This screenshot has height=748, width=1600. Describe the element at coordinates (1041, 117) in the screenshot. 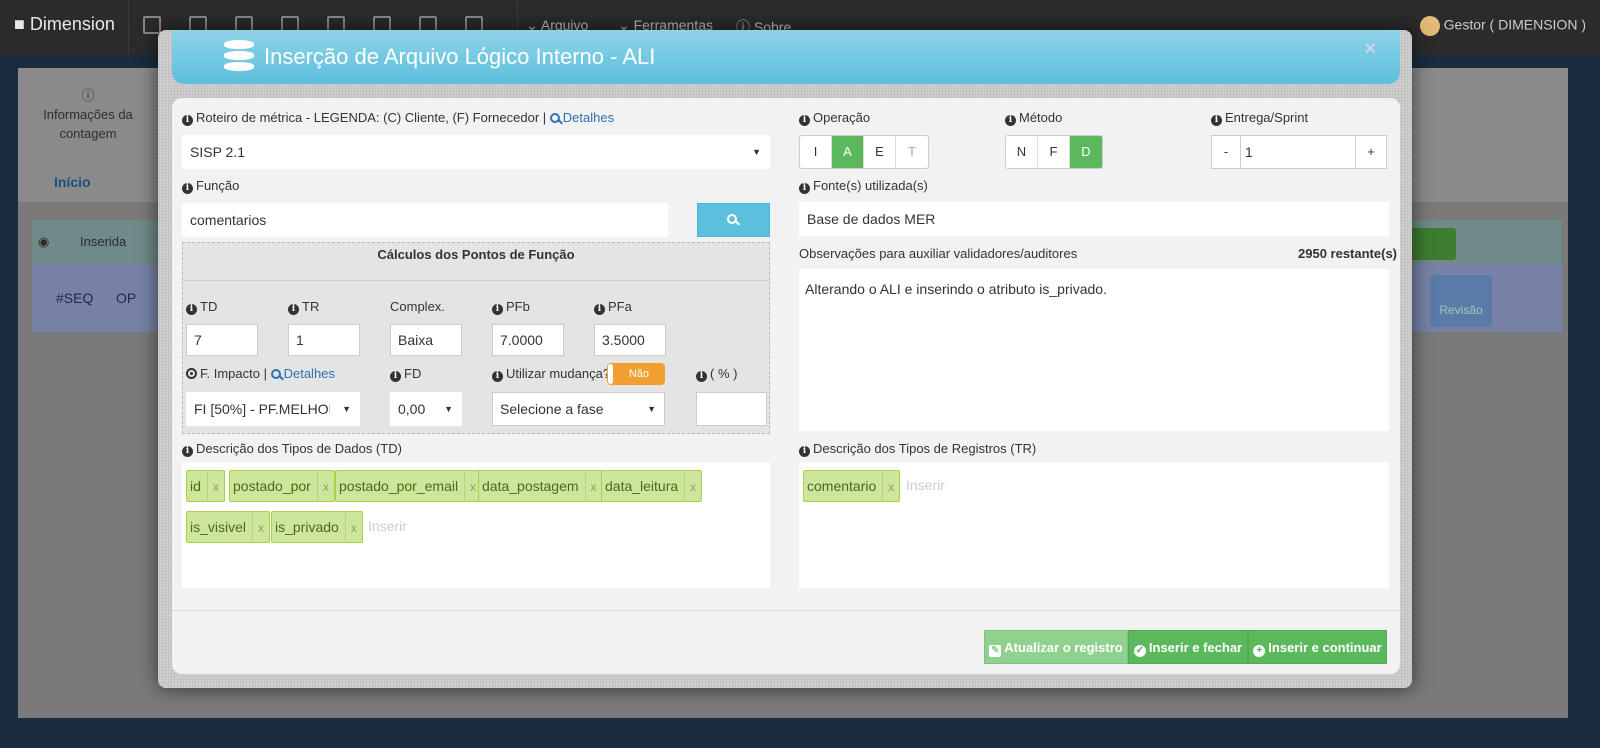

I see `metodo-label-text: Método` at that location.